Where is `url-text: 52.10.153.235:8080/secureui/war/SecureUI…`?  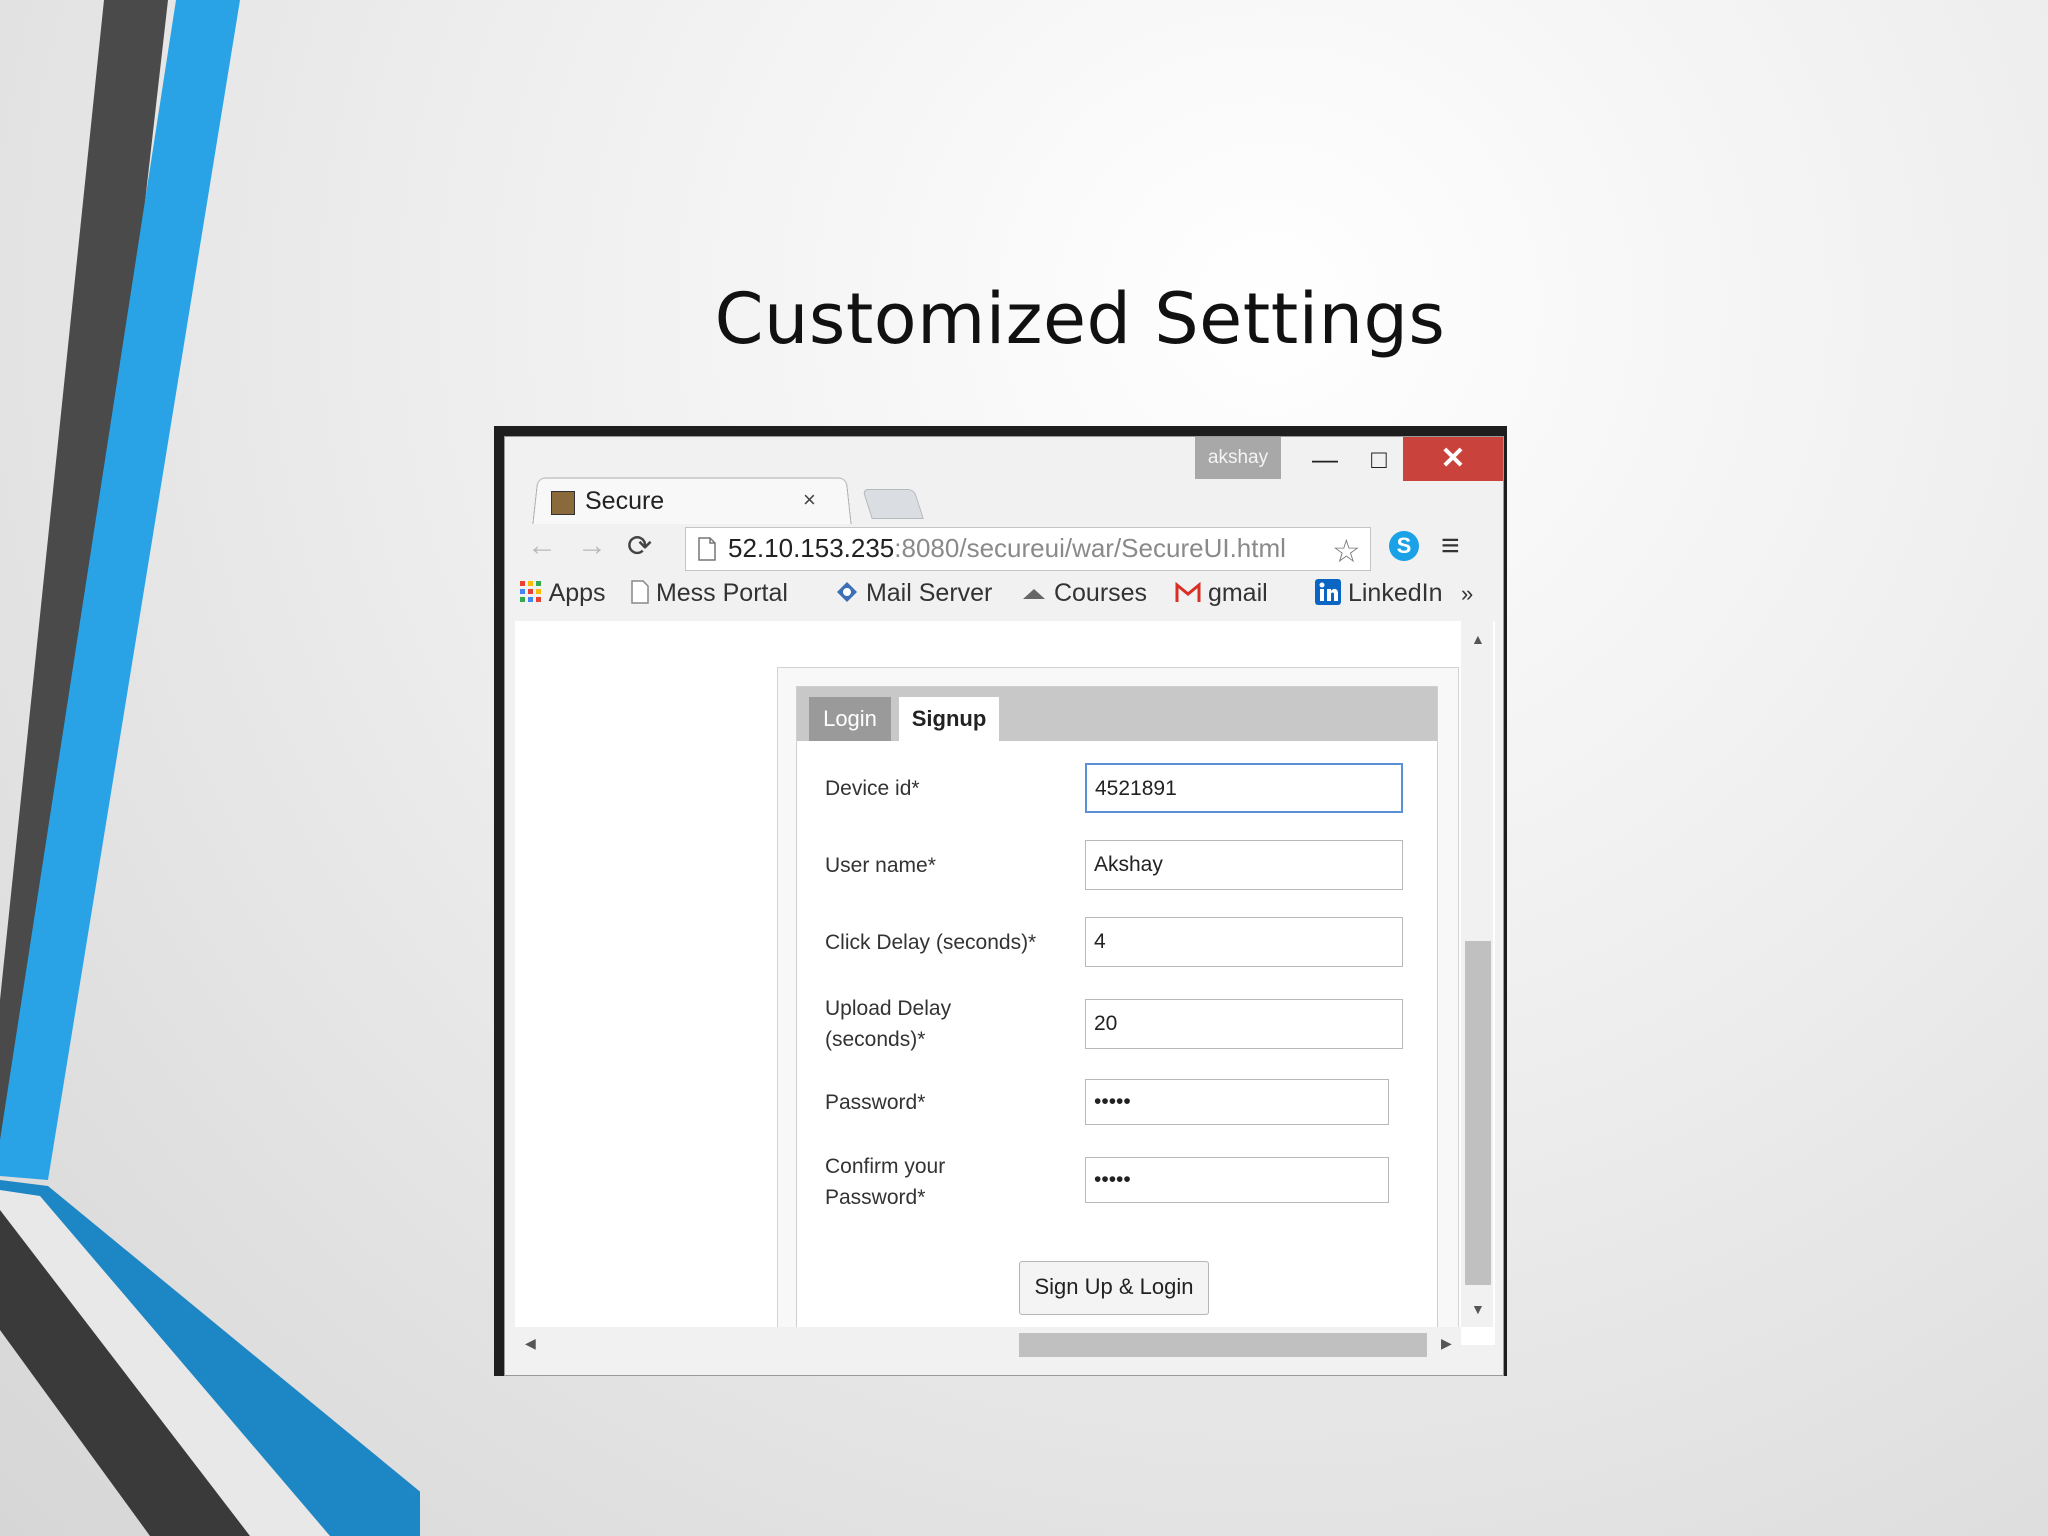
url-text: 52.10.153.235:8080/secureui/war/SecureUI… is located at coordinates (1007, 548).